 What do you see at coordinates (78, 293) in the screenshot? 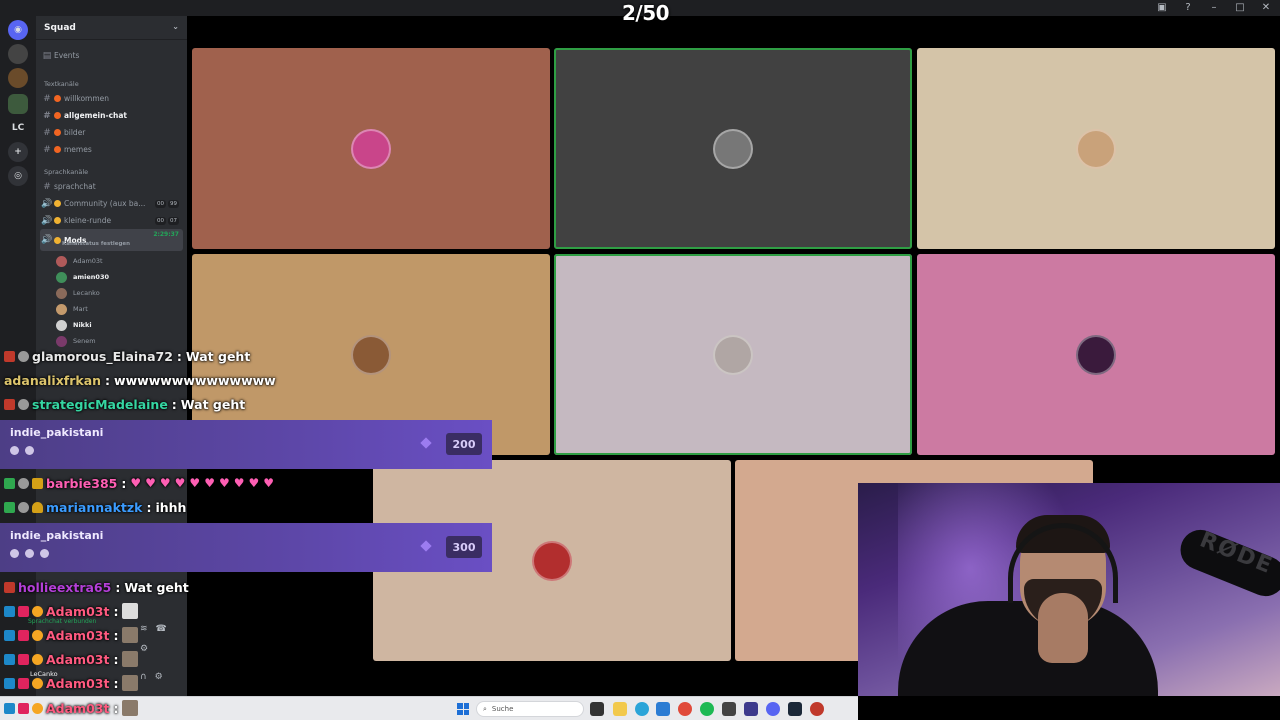
I see `voice-member: Lecanko` at bounding box center [78, 293].